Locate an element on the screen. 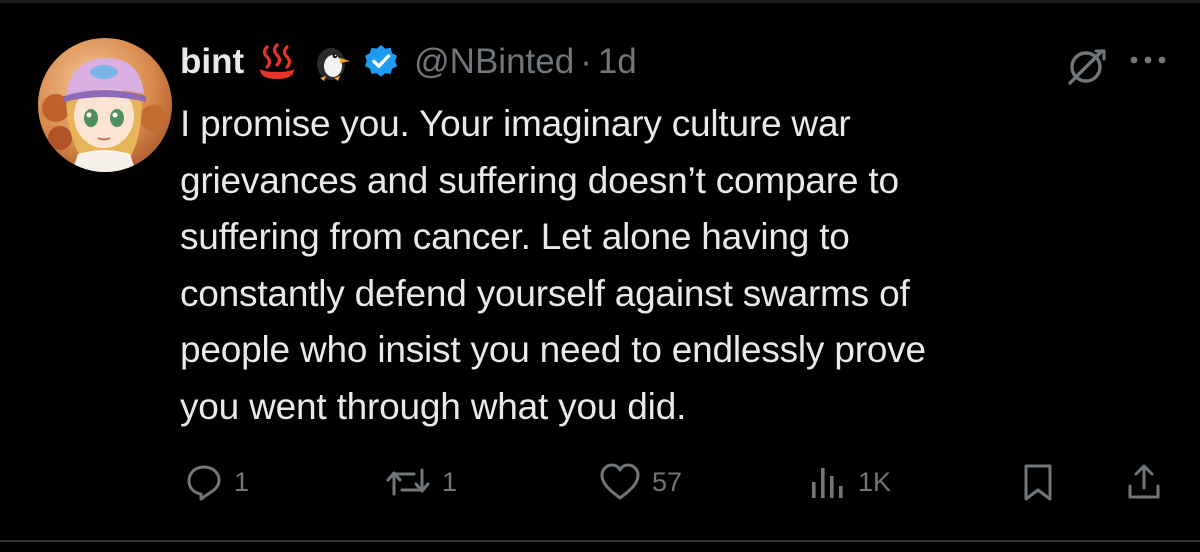  top-divider is located at coordinates (600, 1).